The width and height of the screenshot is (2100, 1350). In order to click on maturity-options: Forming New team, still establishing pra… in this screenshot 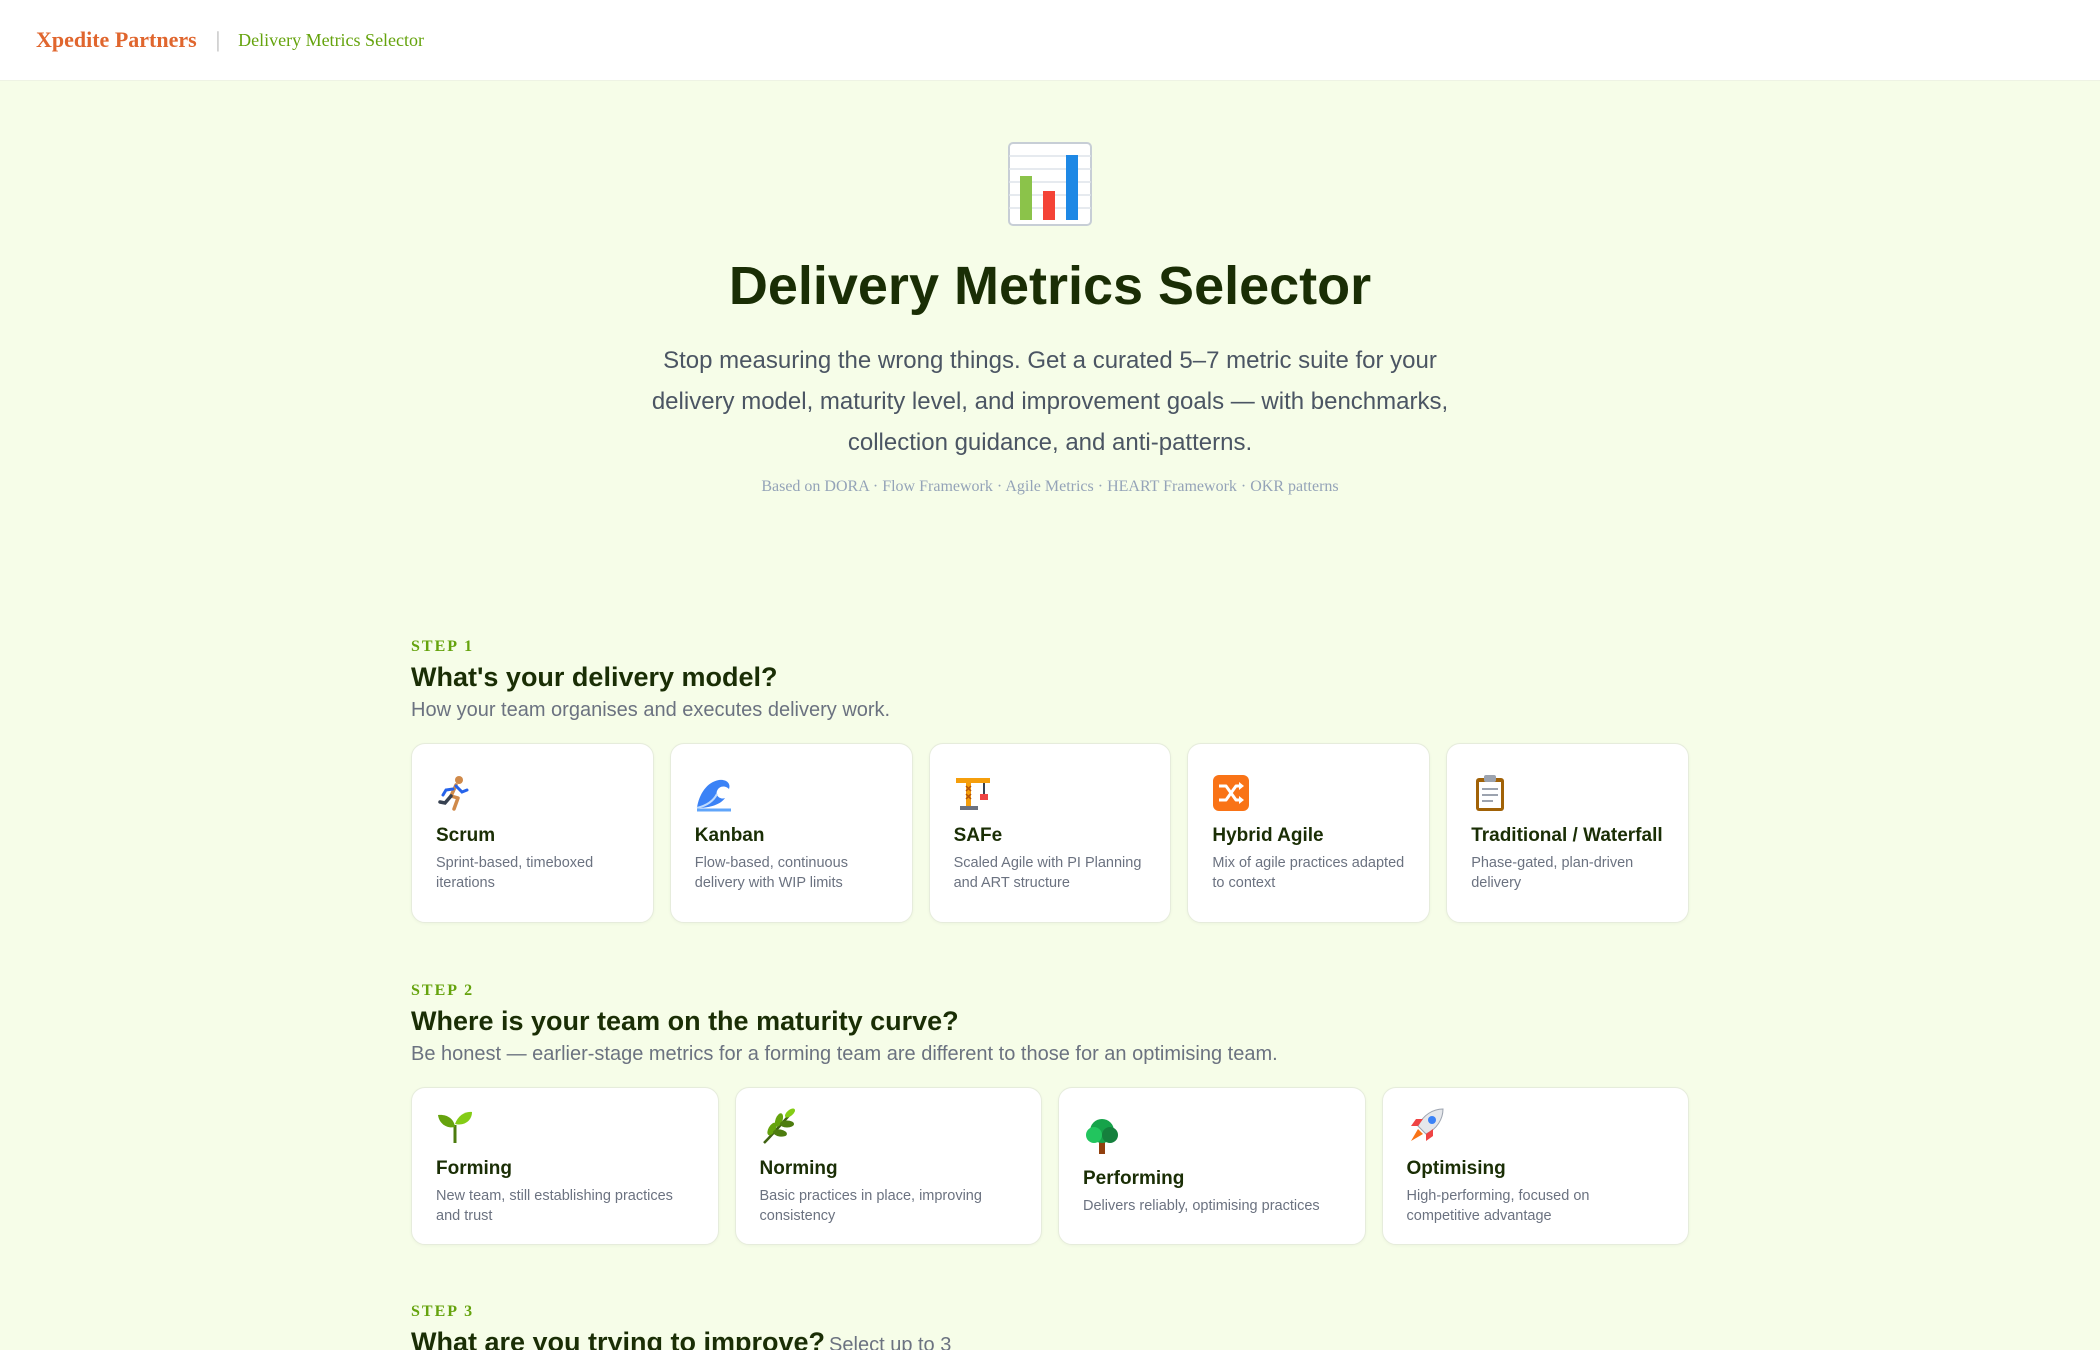, I will do `click(1050, 1166)`.